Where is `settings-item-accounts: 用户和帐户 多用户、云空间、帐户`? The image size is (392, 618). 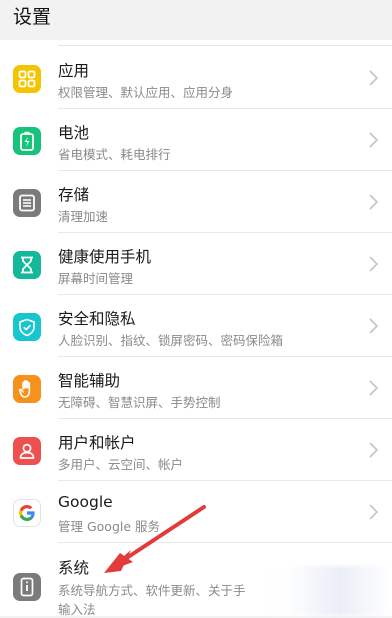
settings-item-accounts: 用户和帐户 多用户、云空间、帐户 is located at coordinates (196, 450).